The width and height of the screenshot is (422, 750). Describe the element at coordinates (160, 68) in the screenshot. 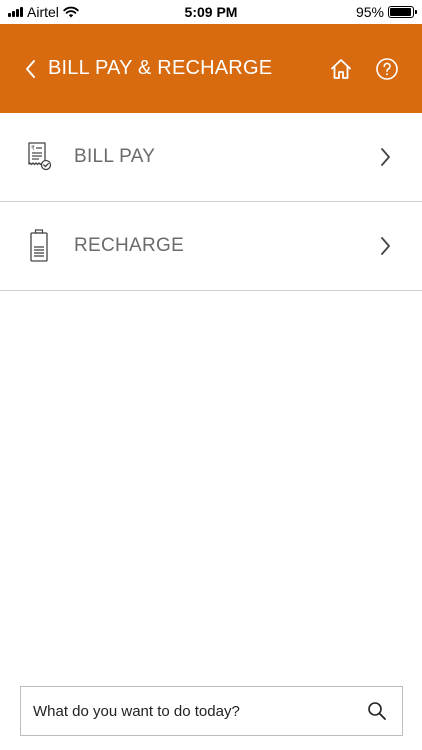

I see `page-title: BILL PAY & RECHARGE` at that location.